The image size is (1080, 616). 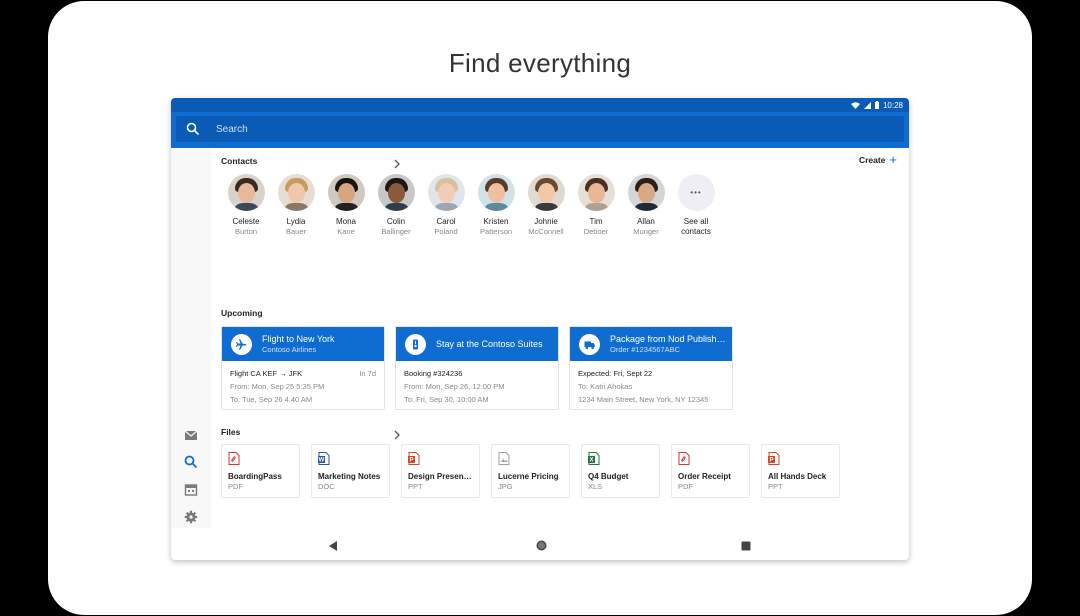 I want to click on event-card-header: Flight to New York Contoso Airlines, so click(x=303, y=344).